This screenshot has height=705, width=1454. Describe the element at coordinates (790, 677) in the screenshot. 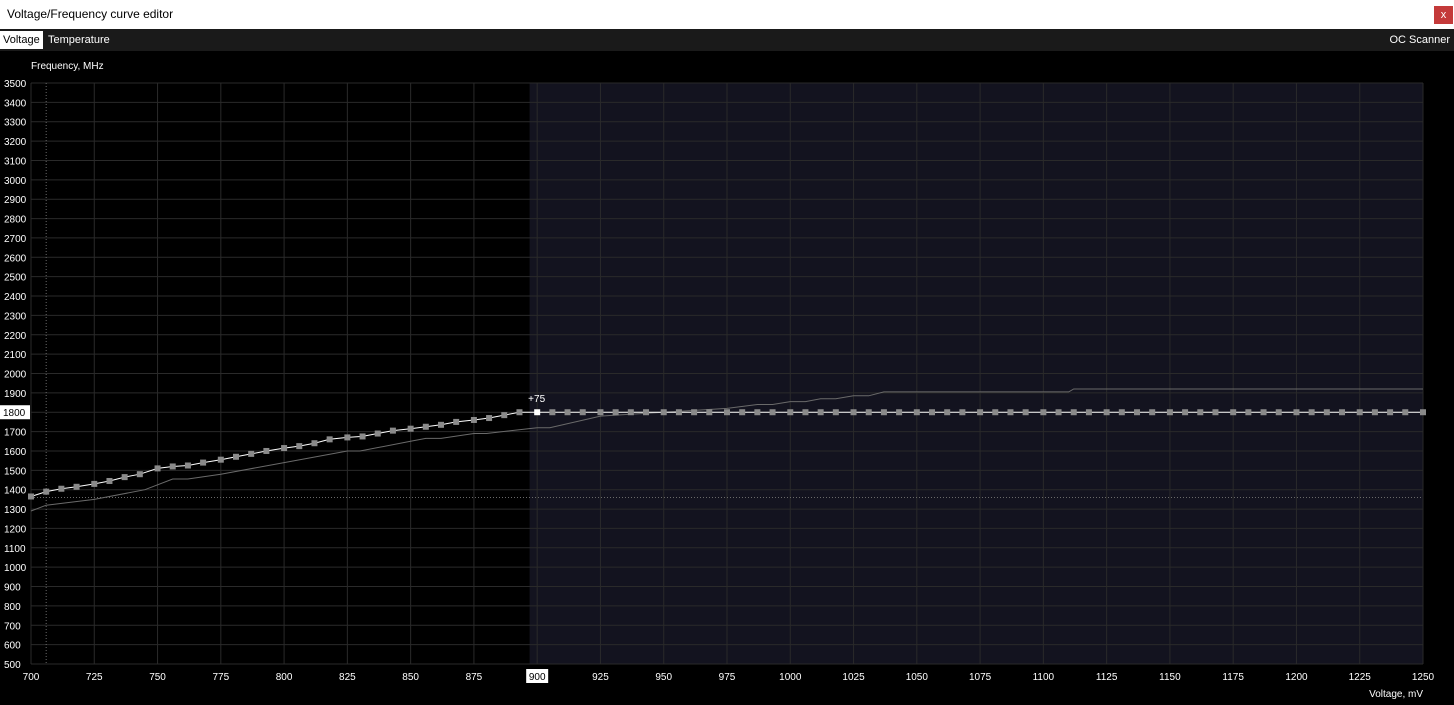

I see `x-tick-label: 1000` at that location.